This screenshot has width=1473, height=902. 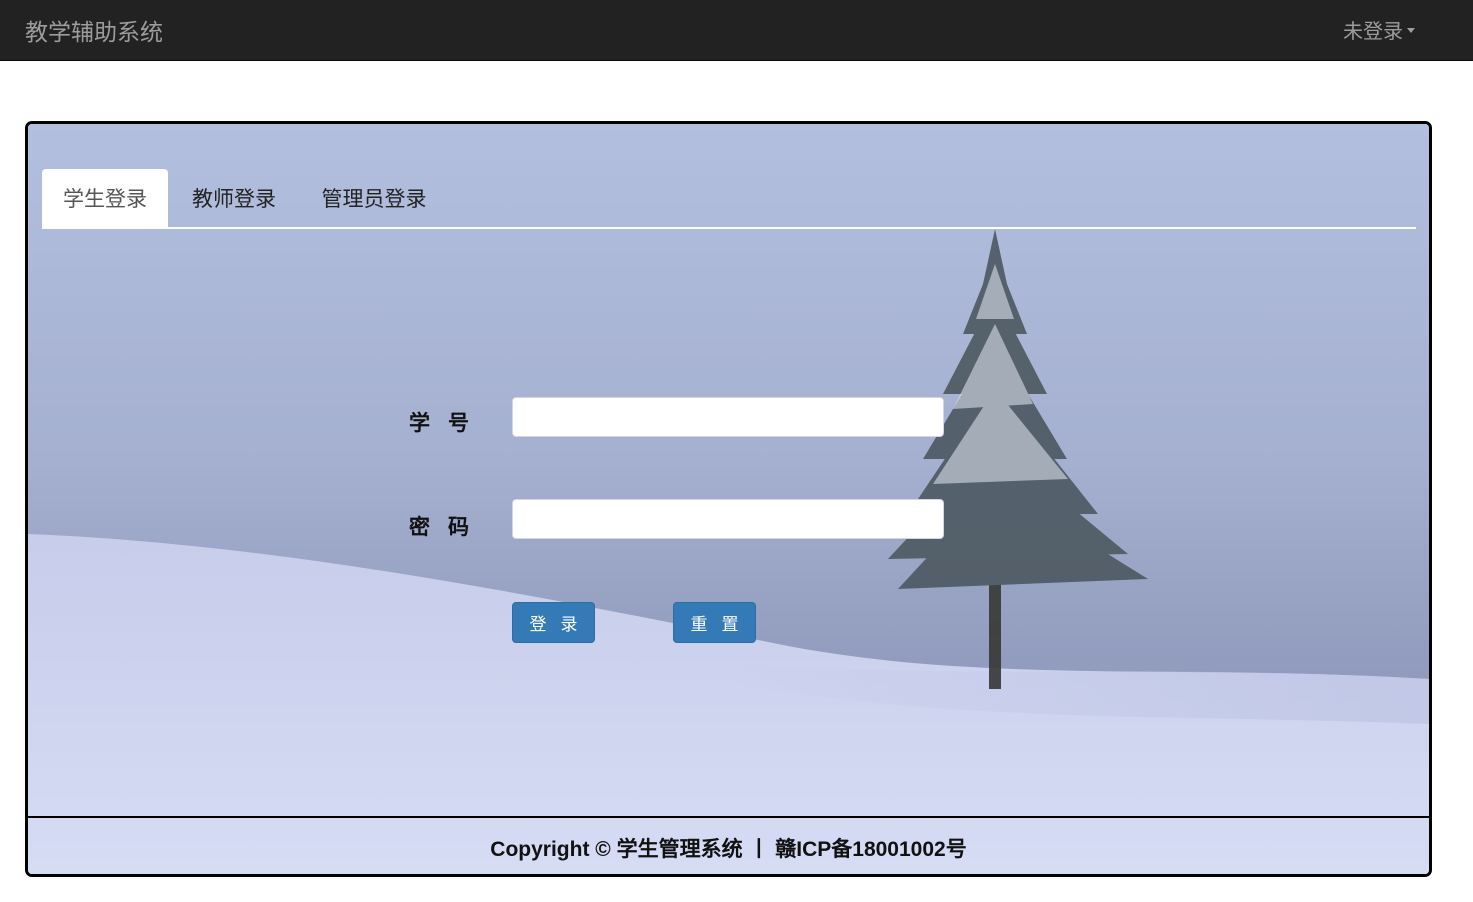 I want to click on copyright-text: Copyright © 学生管理系统 丨 赣ICP备18001002号, so click(x=728, y=849).